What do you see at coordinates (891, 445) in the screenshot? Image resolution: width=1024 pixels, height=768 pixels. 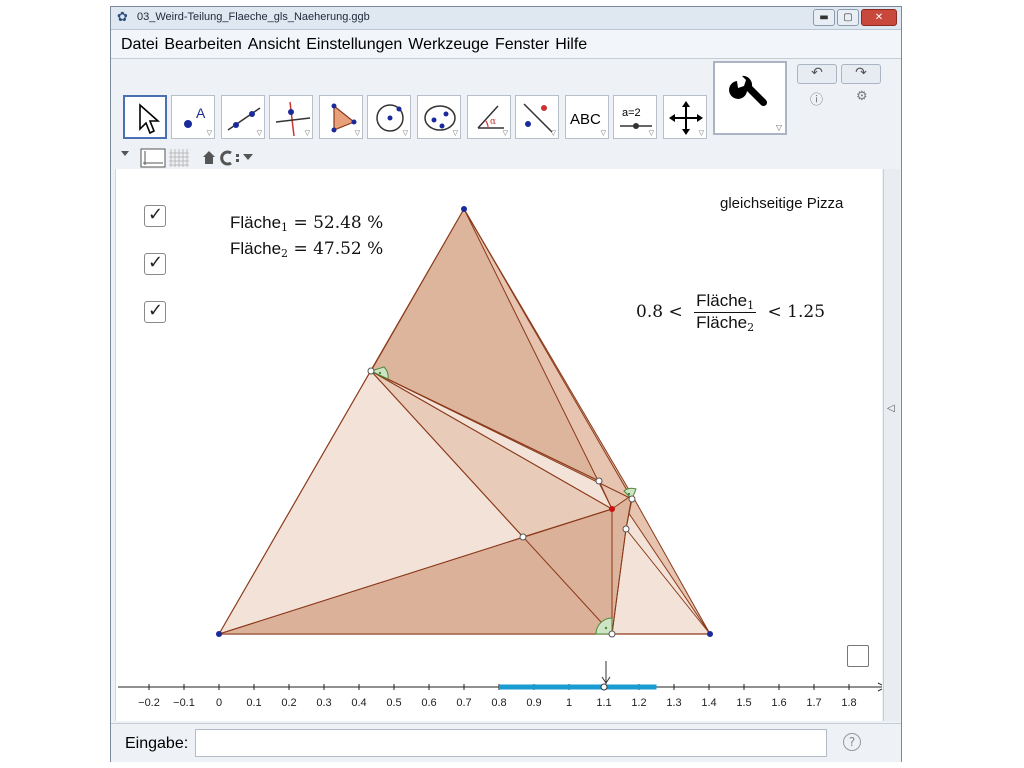 I see `side-panel-toggle: ◁` at bounding box center [891, 445].